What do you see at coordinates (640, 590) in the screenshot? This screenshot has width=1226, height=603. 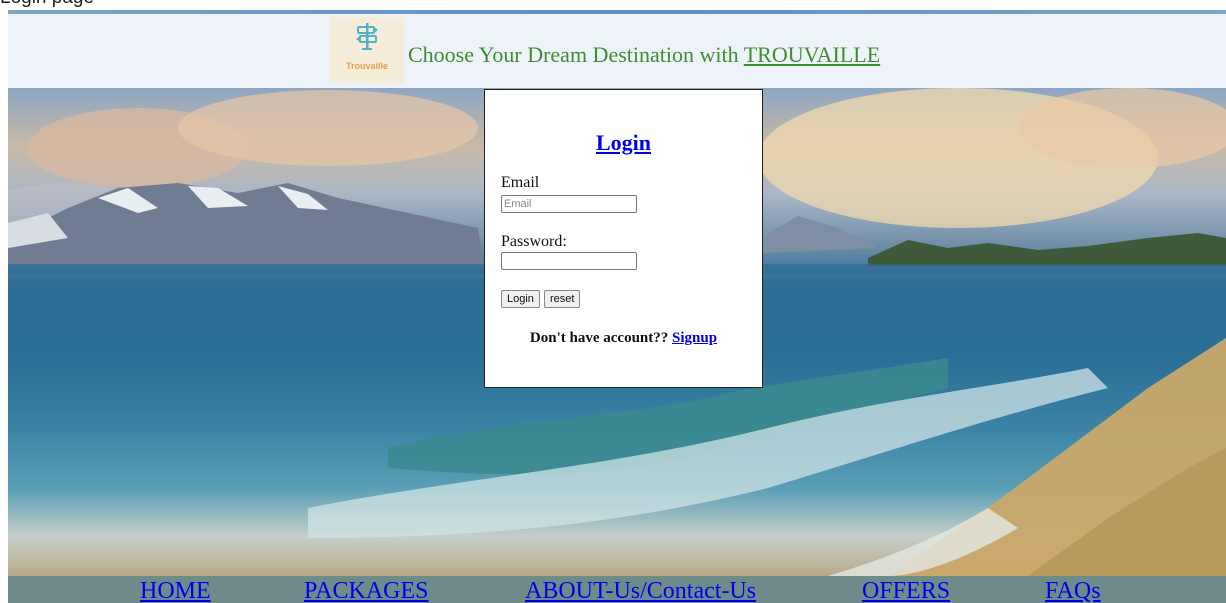 I see `nav-about-contact: ABOUT-Us/Contact-Us` at bounding box center [640, 590].